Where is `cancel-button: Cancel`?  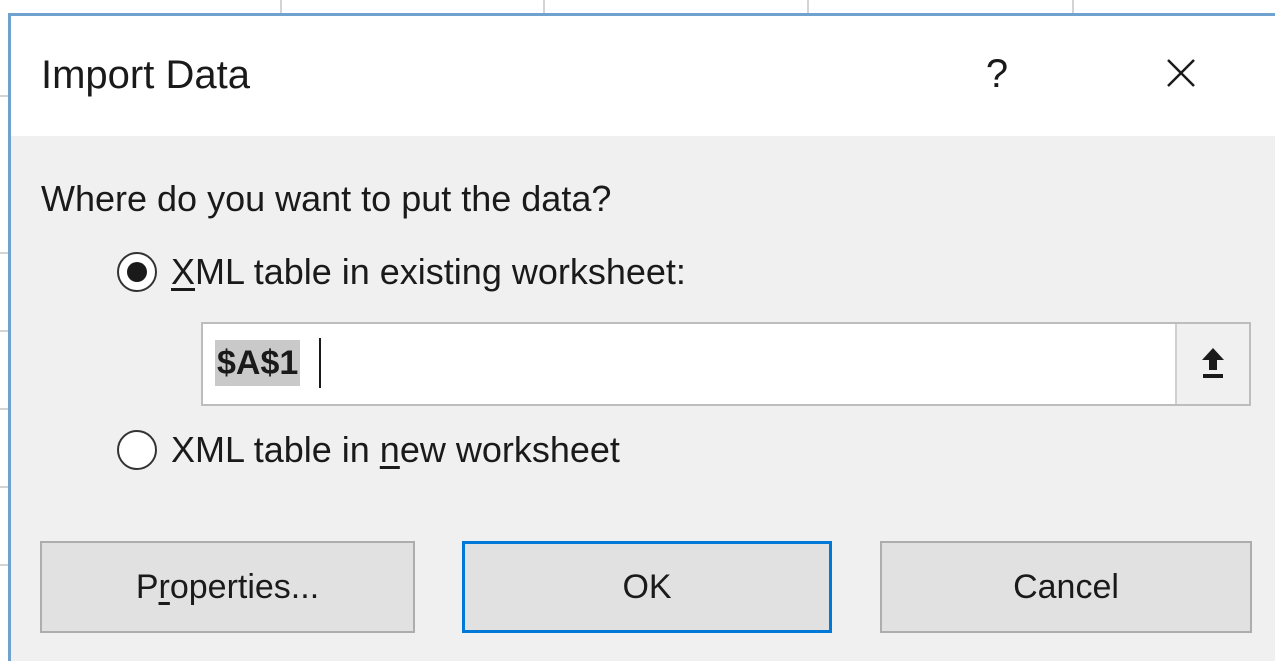
cancel-button: Cancel is located at coordinates (1066, 587).